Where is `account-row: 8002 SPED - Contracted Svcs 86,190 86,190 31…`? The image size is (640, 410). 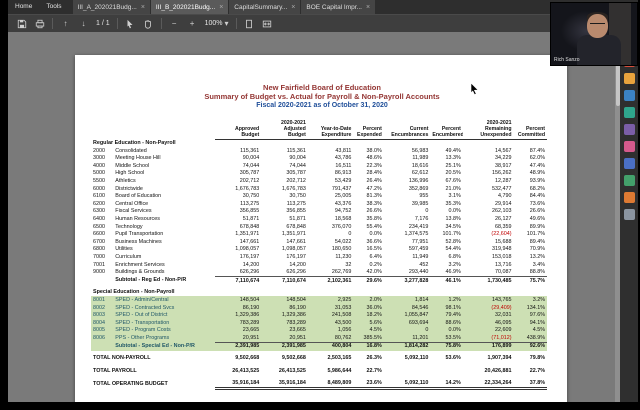 account-row: 8002 SPED - Contracted Svcs 86,190 86,190 31… is located at coordinates (319, 308).